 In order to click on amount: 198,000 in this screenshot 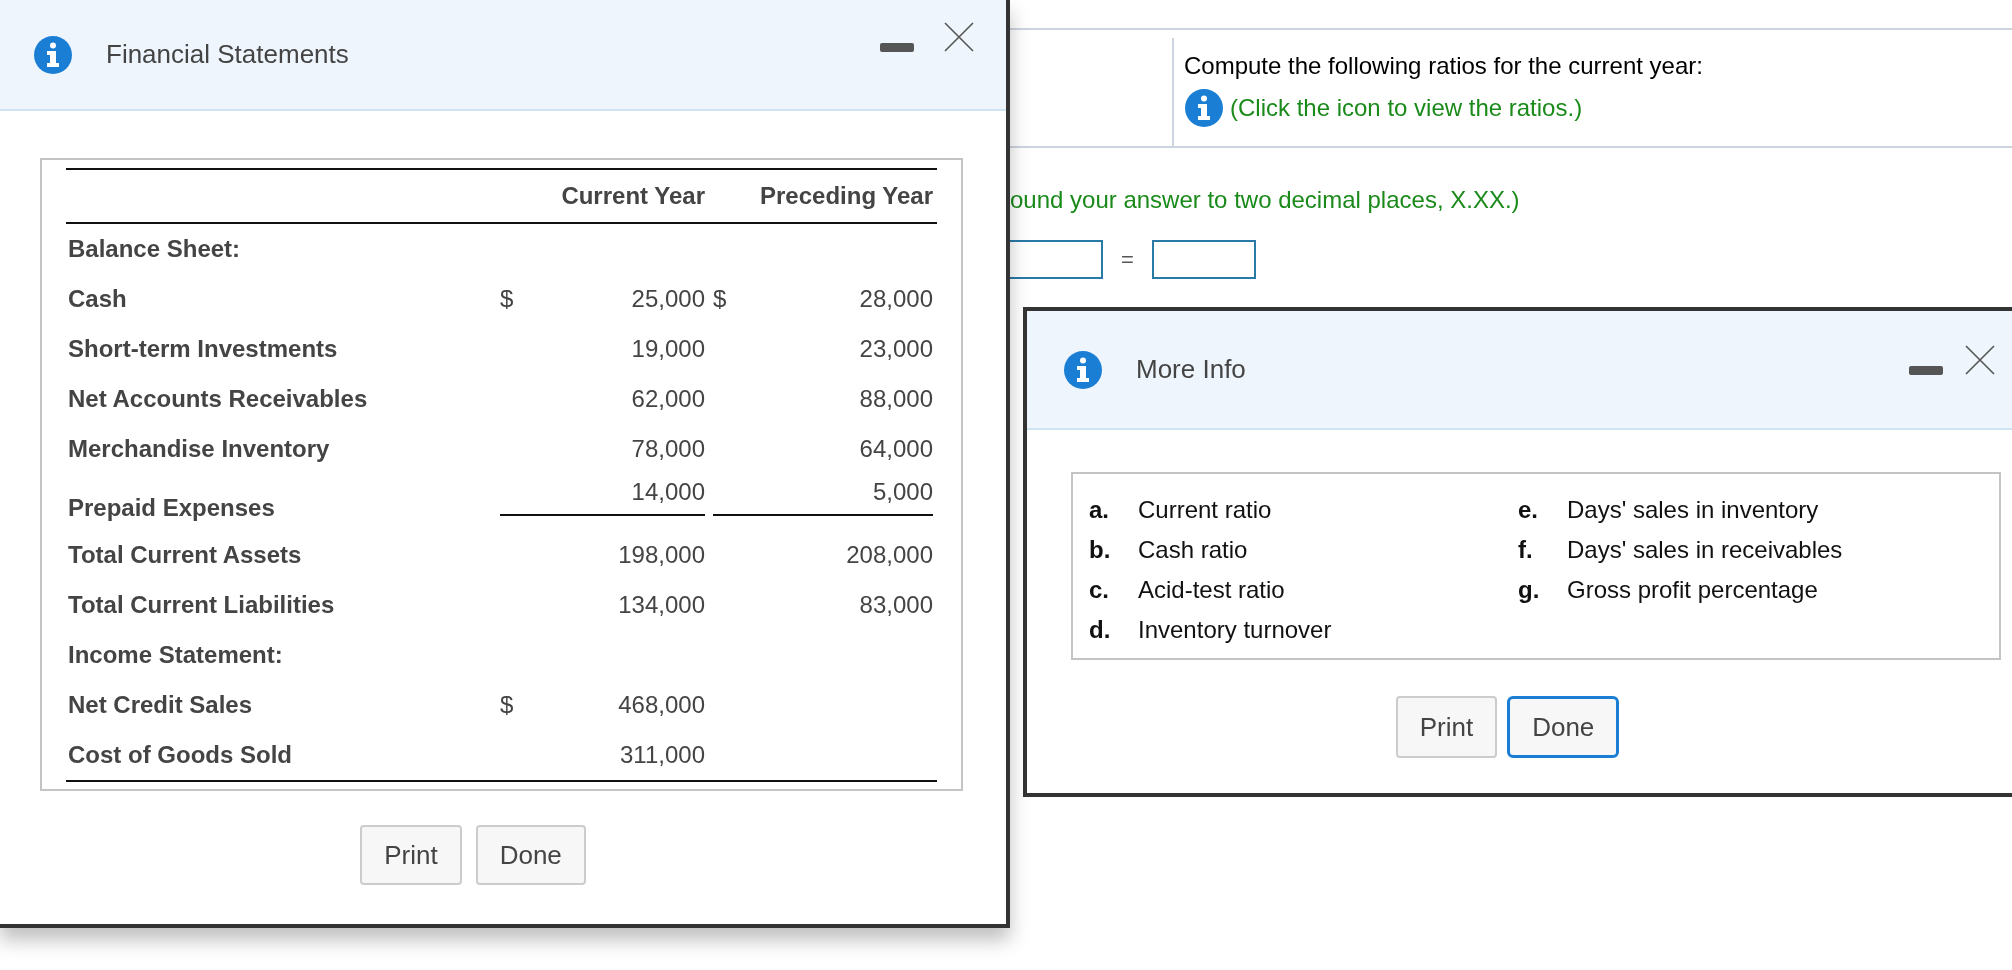, I will do `click(661, 555)`.